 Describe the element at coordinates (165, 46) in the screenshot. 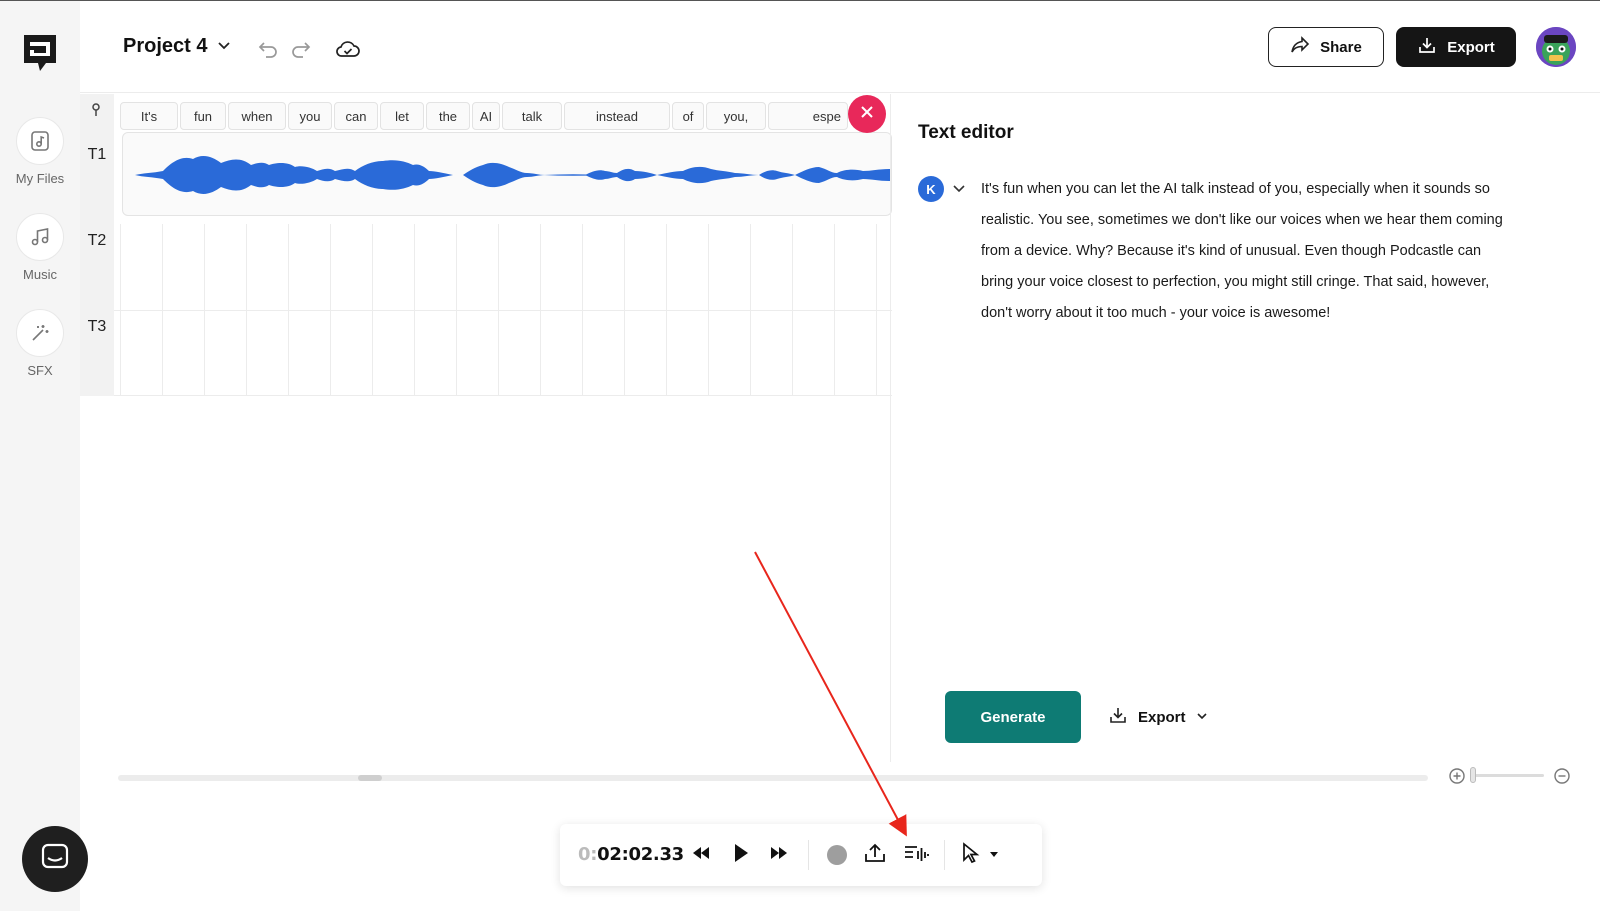

I see `project-title: Project 4` at that location.